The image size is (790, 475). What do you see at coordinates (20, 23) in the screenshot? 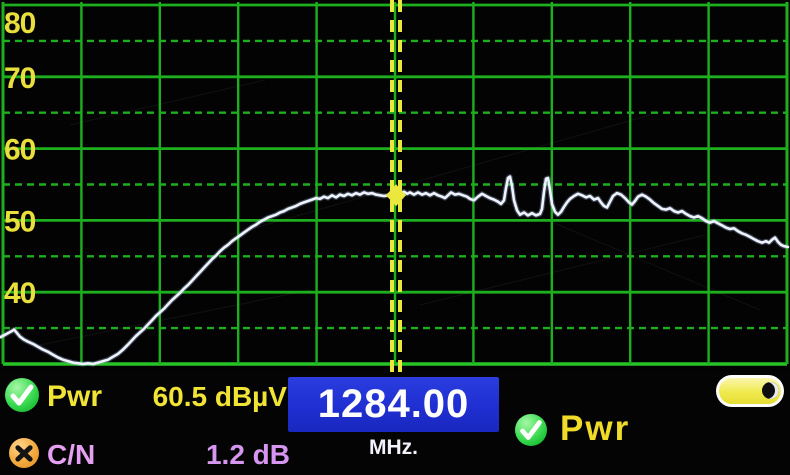
I see `y-axis-label: 80` at bounding box center [20, 23].